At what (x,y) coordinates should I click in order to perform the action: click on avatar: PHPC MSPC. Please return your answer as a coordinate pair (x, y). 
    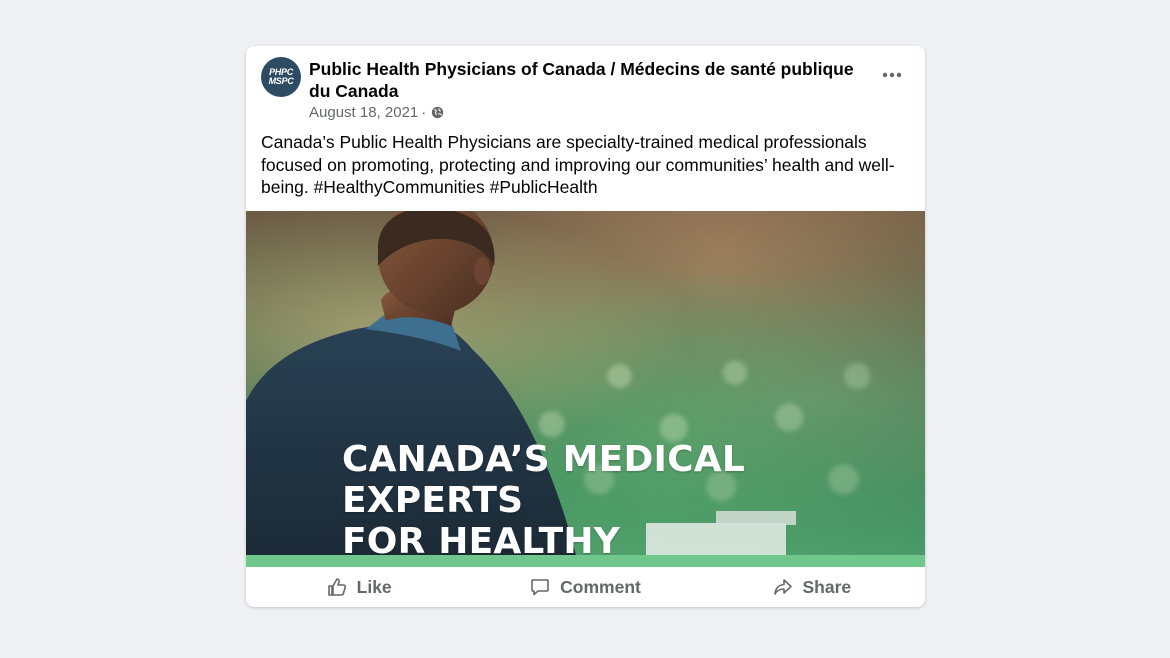
    Looking at the image, I should click on (281, 77).